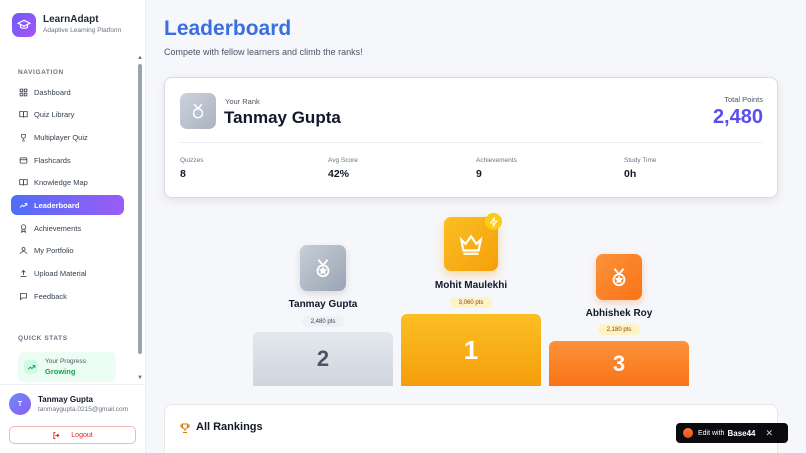 This screenshot has width=806, height=453. Describe the element at coordinates (54, 115) in the screenshot. I see `sidebar-item-label: Quiz Library` at that location.